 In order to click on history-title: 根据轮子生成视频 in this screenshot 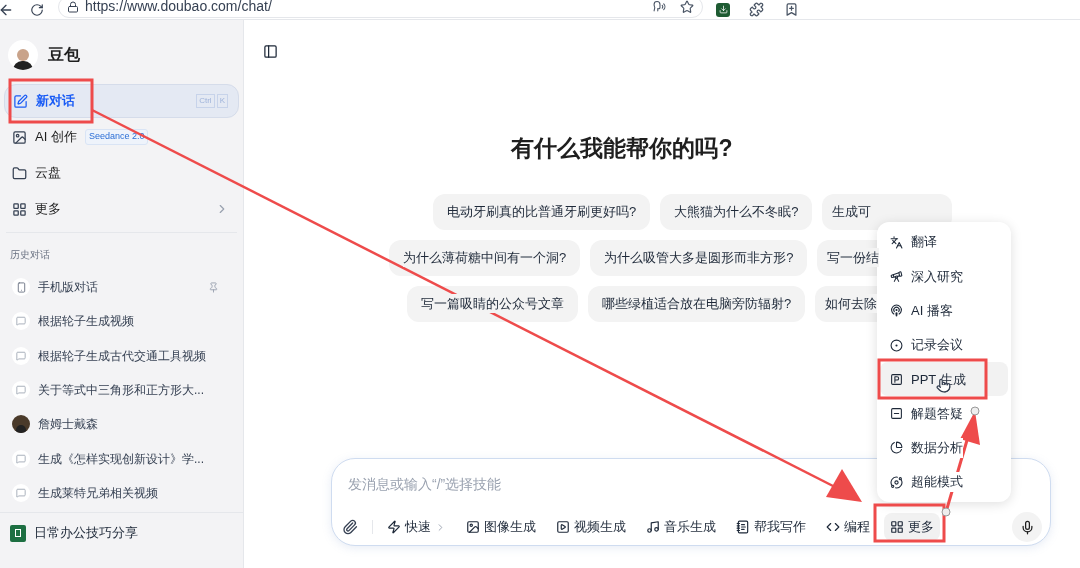, I will do `click(86, 322)`.